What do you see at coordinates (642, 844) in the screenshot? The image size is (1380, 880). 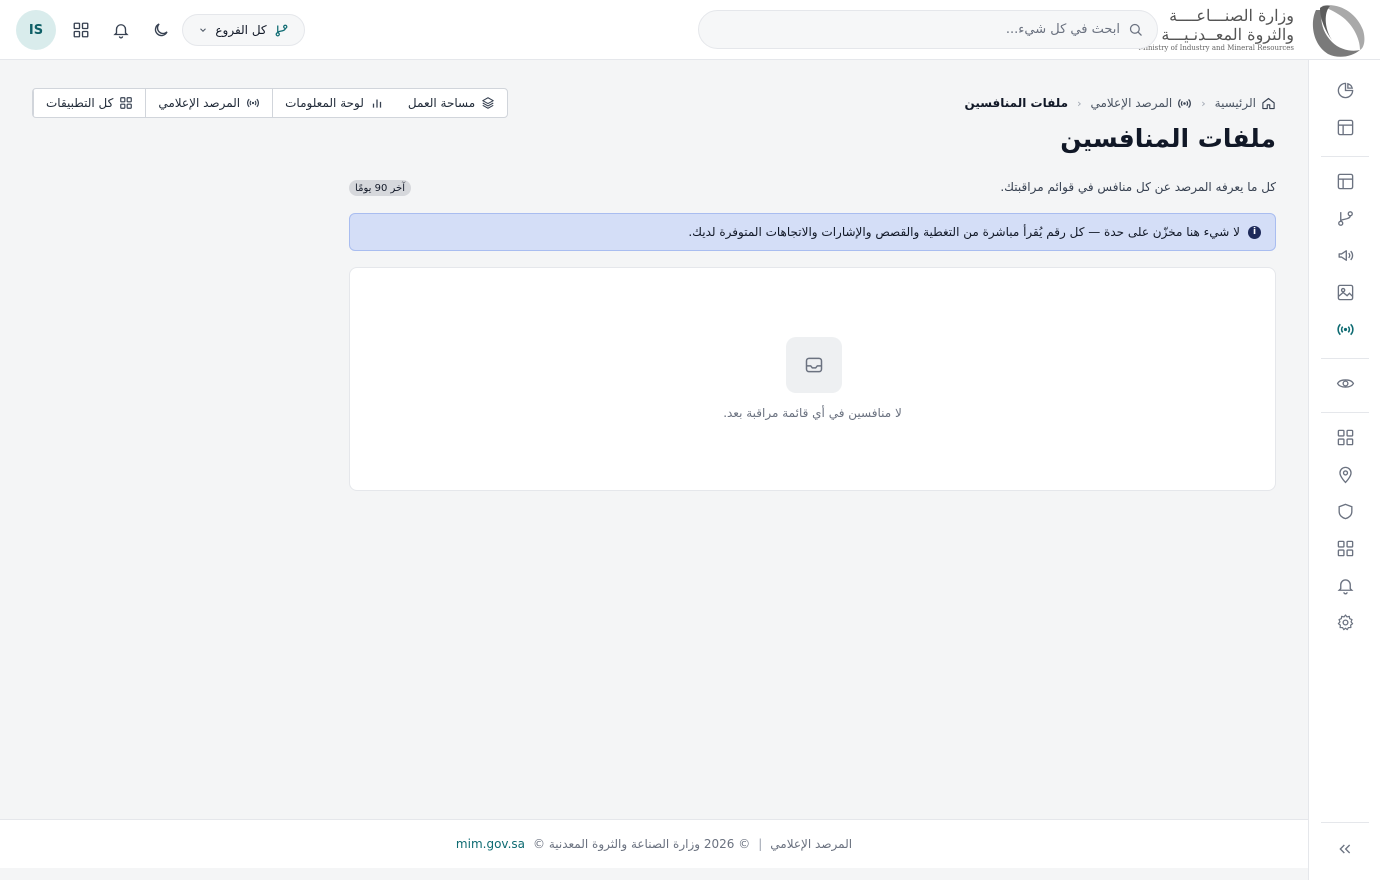 I see `footer-copyright: © 2026 وزارة الصناعة والثروة المعدنية ©` at bounding box center [642, 844].